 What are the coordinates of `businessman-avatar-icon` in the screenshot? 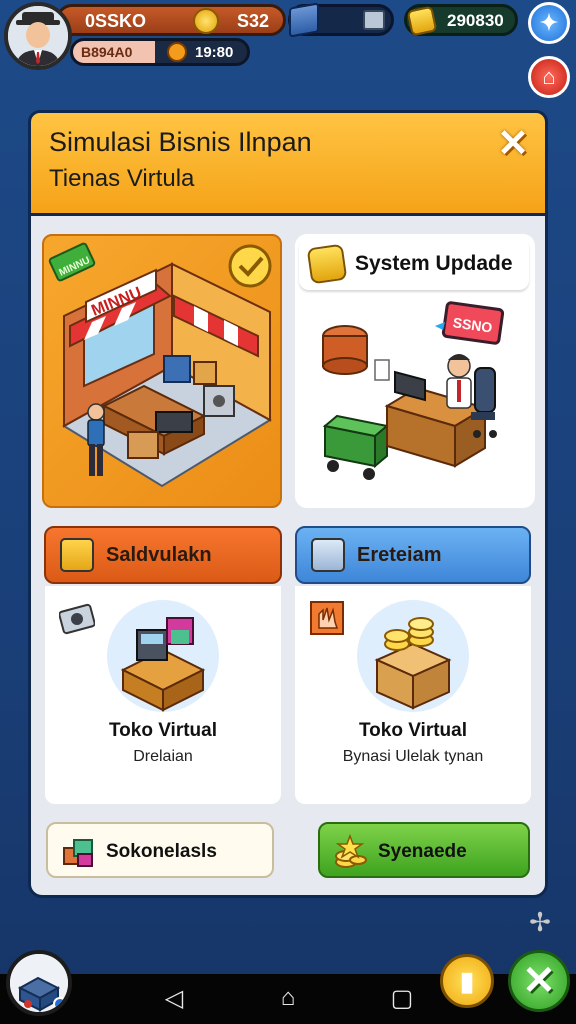 It's located at (38, 36).